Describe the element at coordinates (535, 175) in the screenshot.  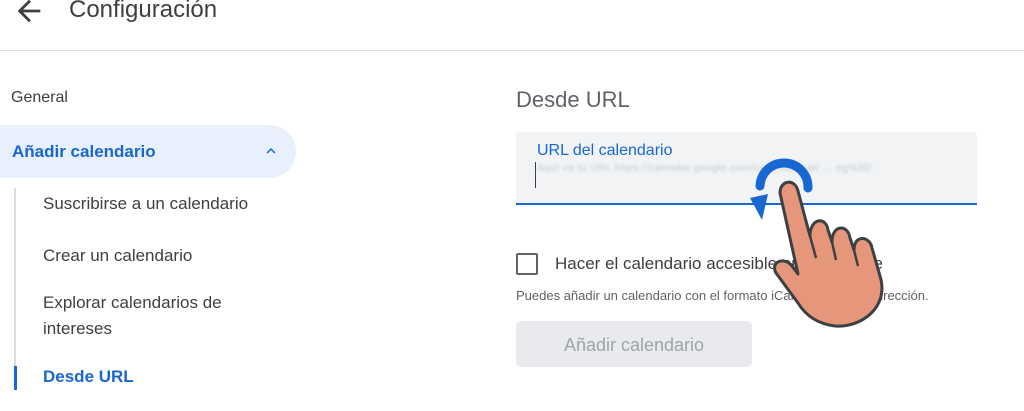
I see `text-caret` at that location.